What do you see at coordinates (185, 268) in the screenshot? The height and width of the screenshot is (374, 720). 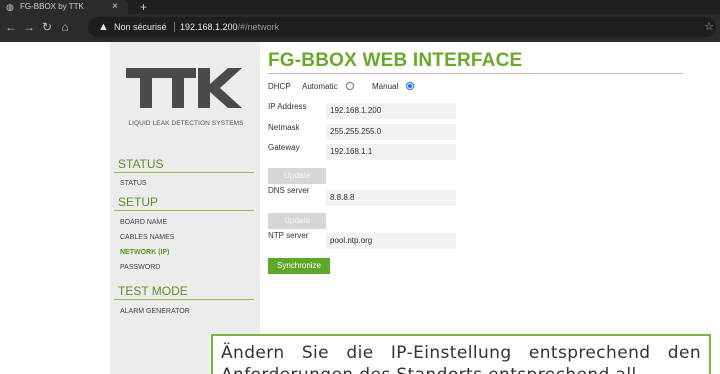 I see `sidebar-item-password: PASSWORD` at bounding box center [185, 268].